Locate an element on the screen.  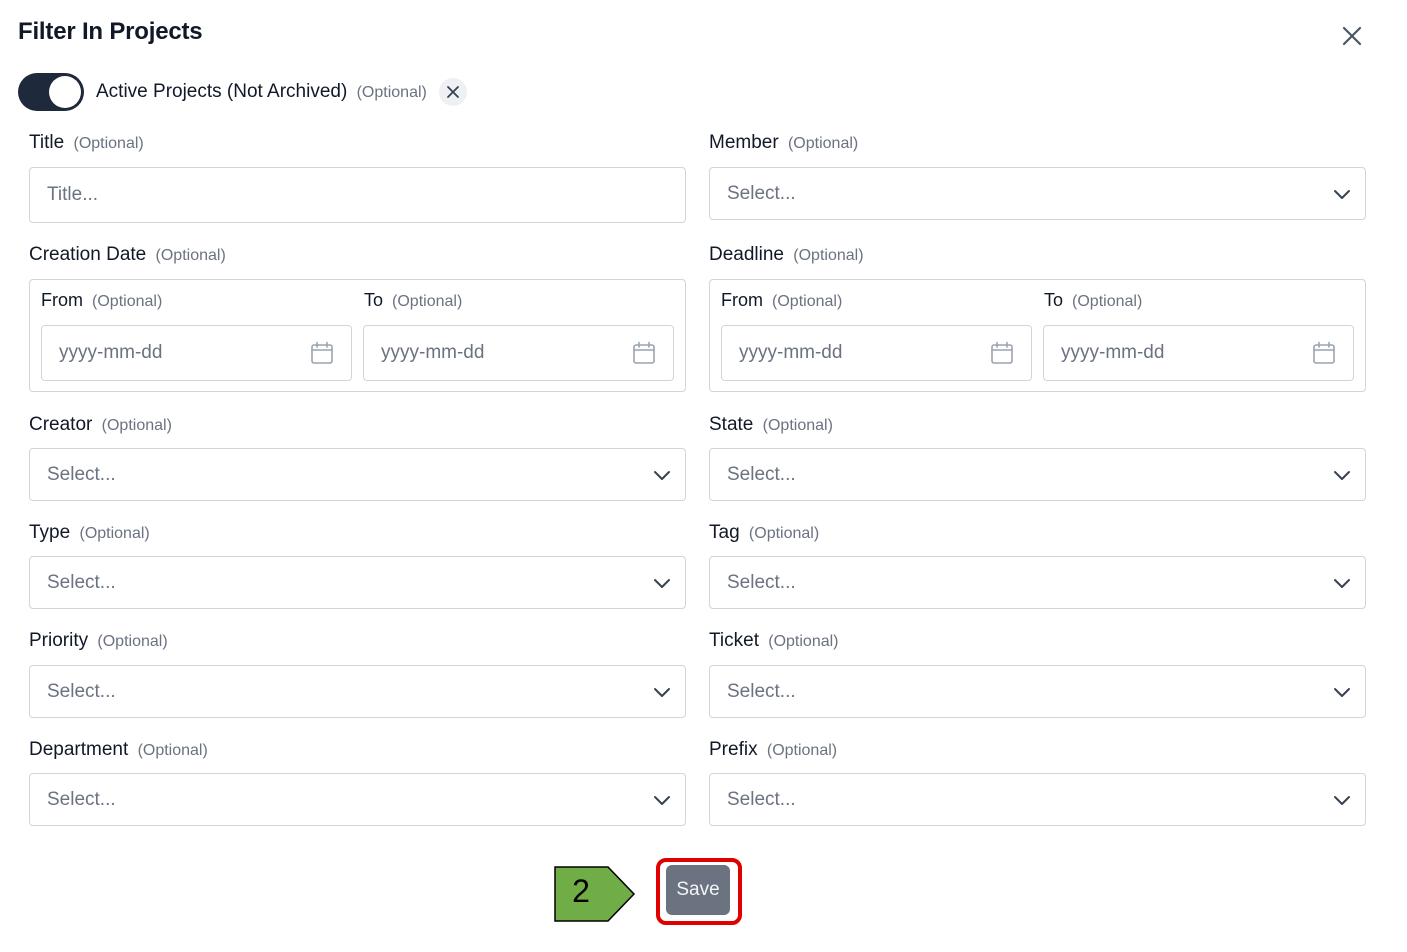
deadline-from-label: From (Optional) is located at coordinates (781, 300).